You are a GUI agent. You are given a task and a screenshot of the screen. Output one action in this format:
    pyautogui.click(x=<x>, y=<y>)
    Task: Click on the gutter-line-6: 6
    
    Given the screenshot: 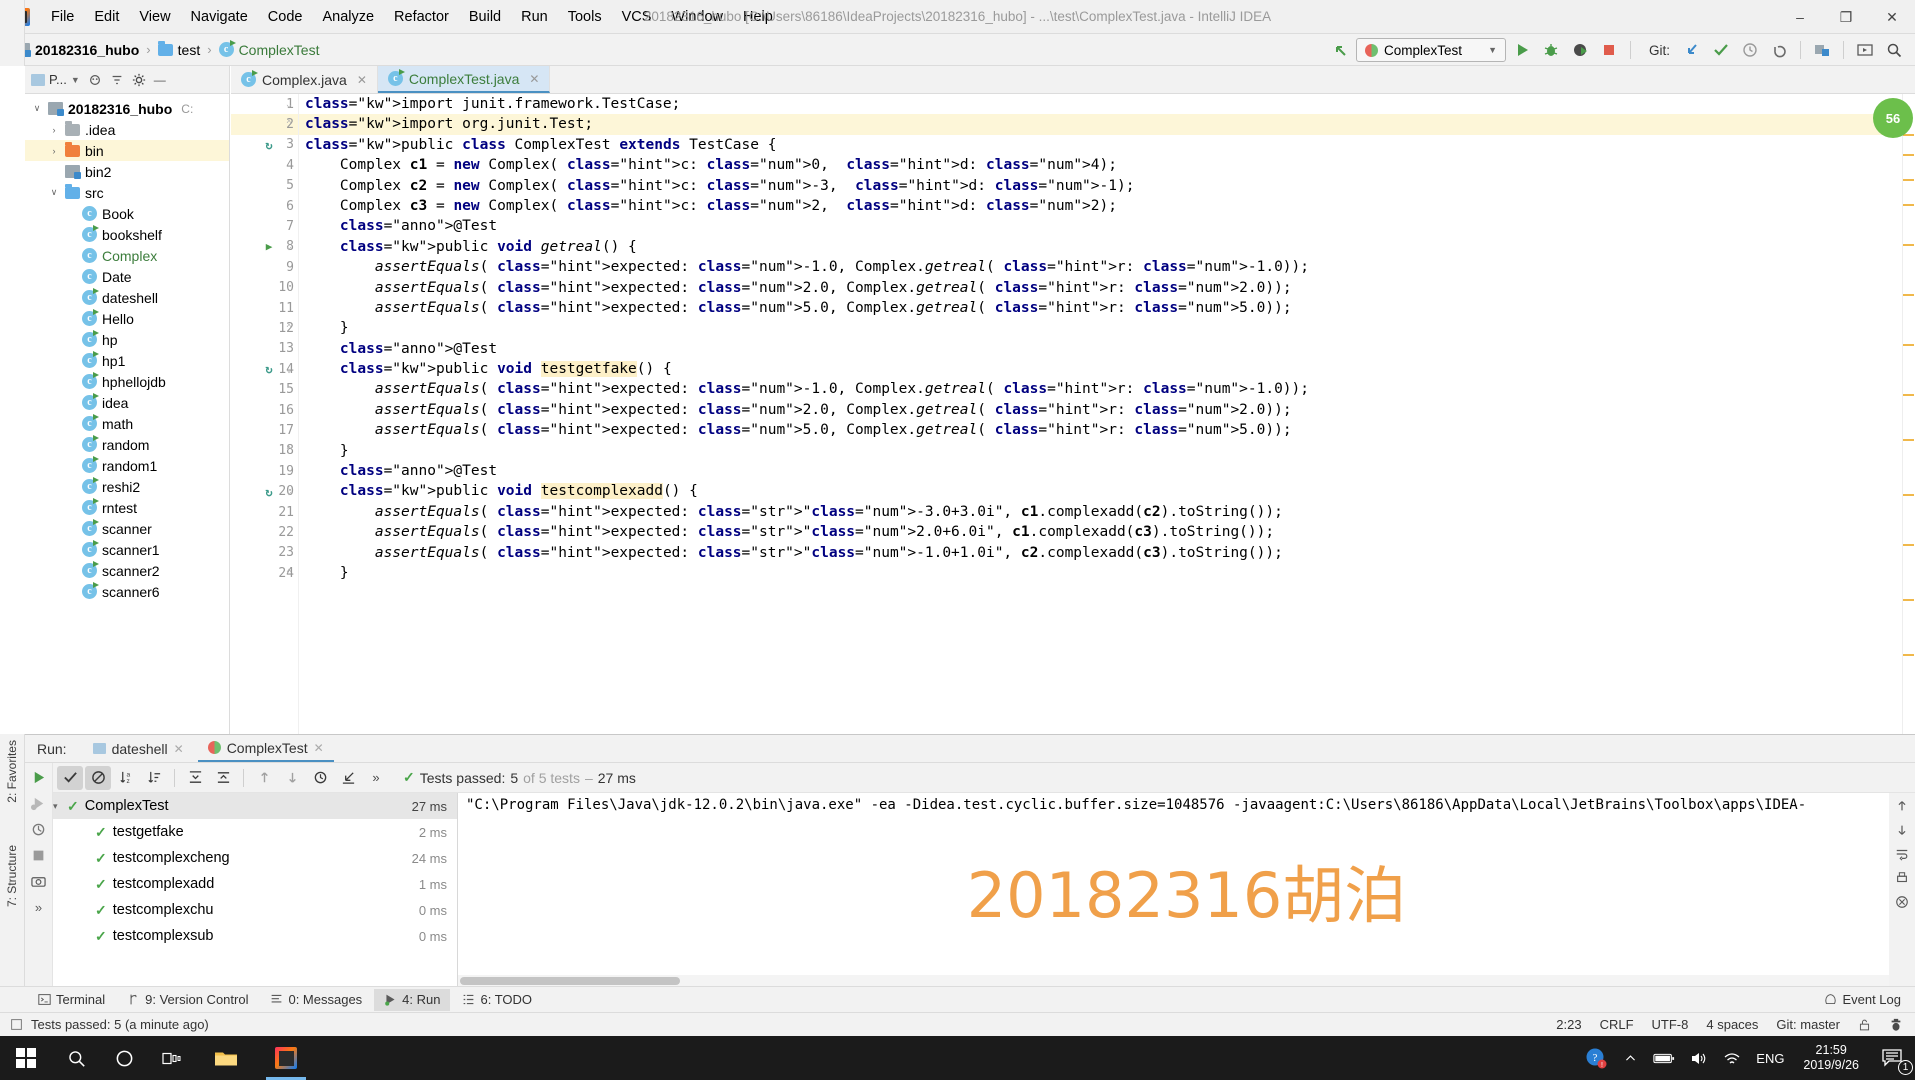 What is the action you would take?
    pyautogui.click(x=264, y=206)
    